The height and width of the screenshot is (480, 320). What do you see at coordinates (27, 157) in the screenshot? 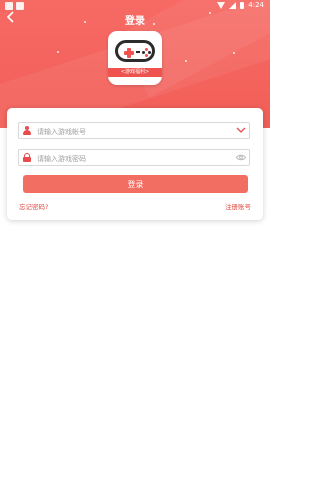
I see `lock-icon` at bounding box center [27, 157].